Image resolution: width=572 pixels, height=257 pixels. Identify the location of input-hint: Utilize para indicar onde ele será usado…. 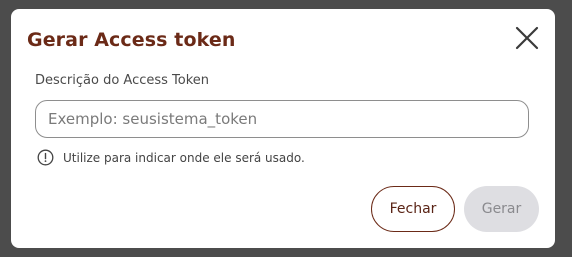
(171, 157).